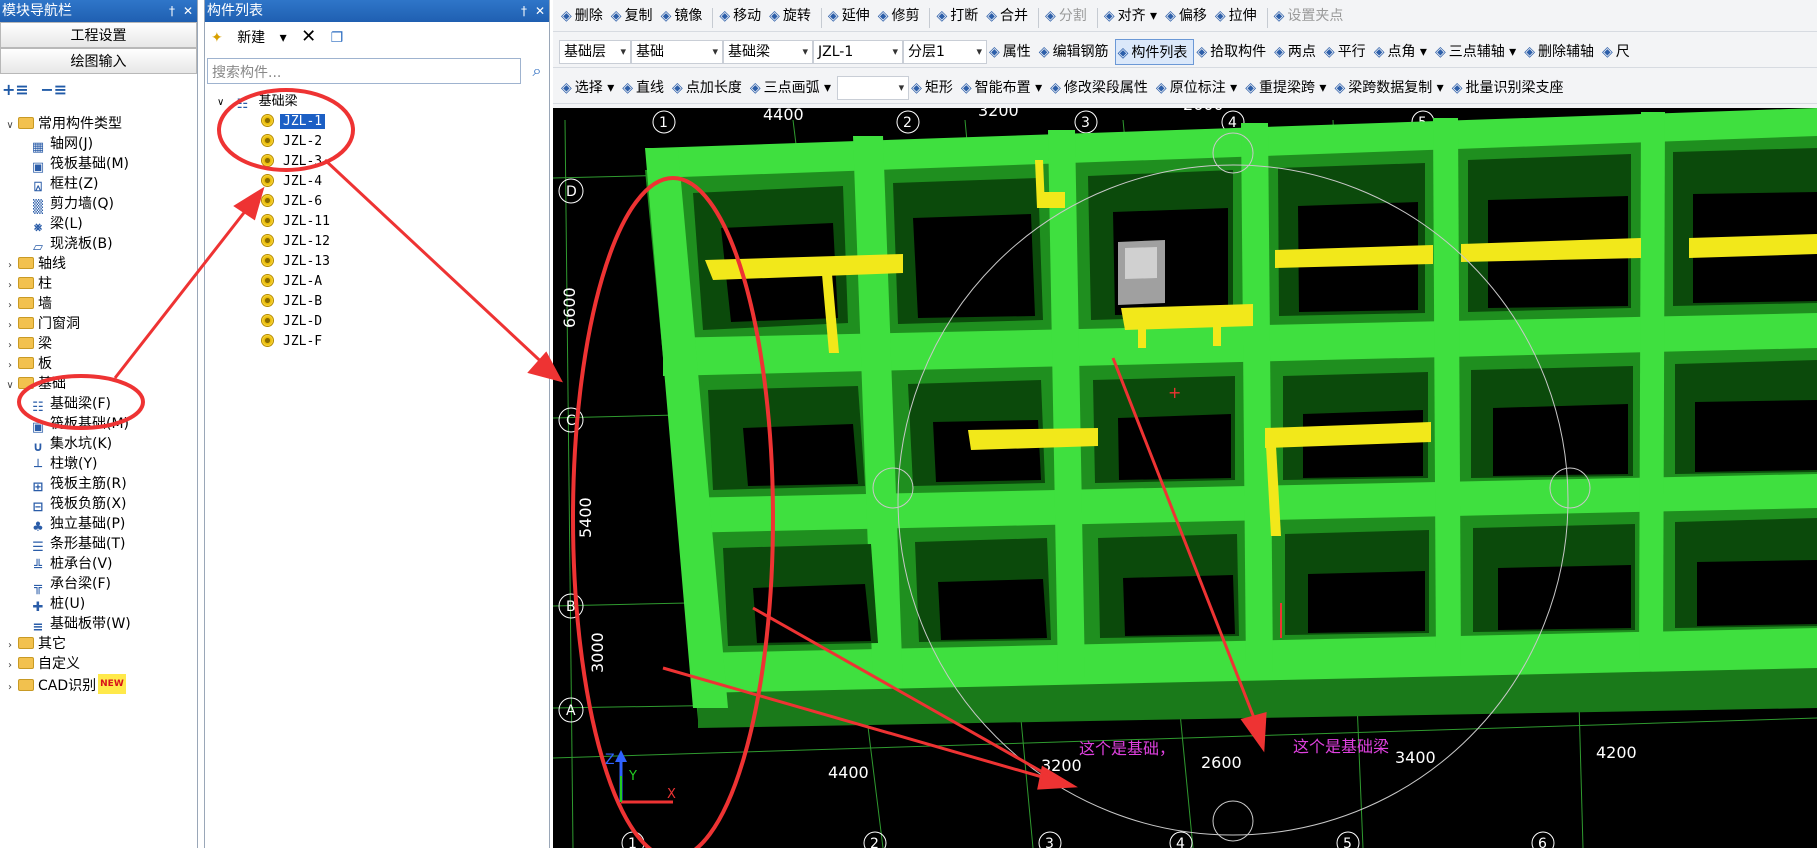 Image resolution: width=1817 pixels, height=848 pixels. I want to click on reextract-span-button: ◈ 重提梁跨 ▾, so click(1287, 88).